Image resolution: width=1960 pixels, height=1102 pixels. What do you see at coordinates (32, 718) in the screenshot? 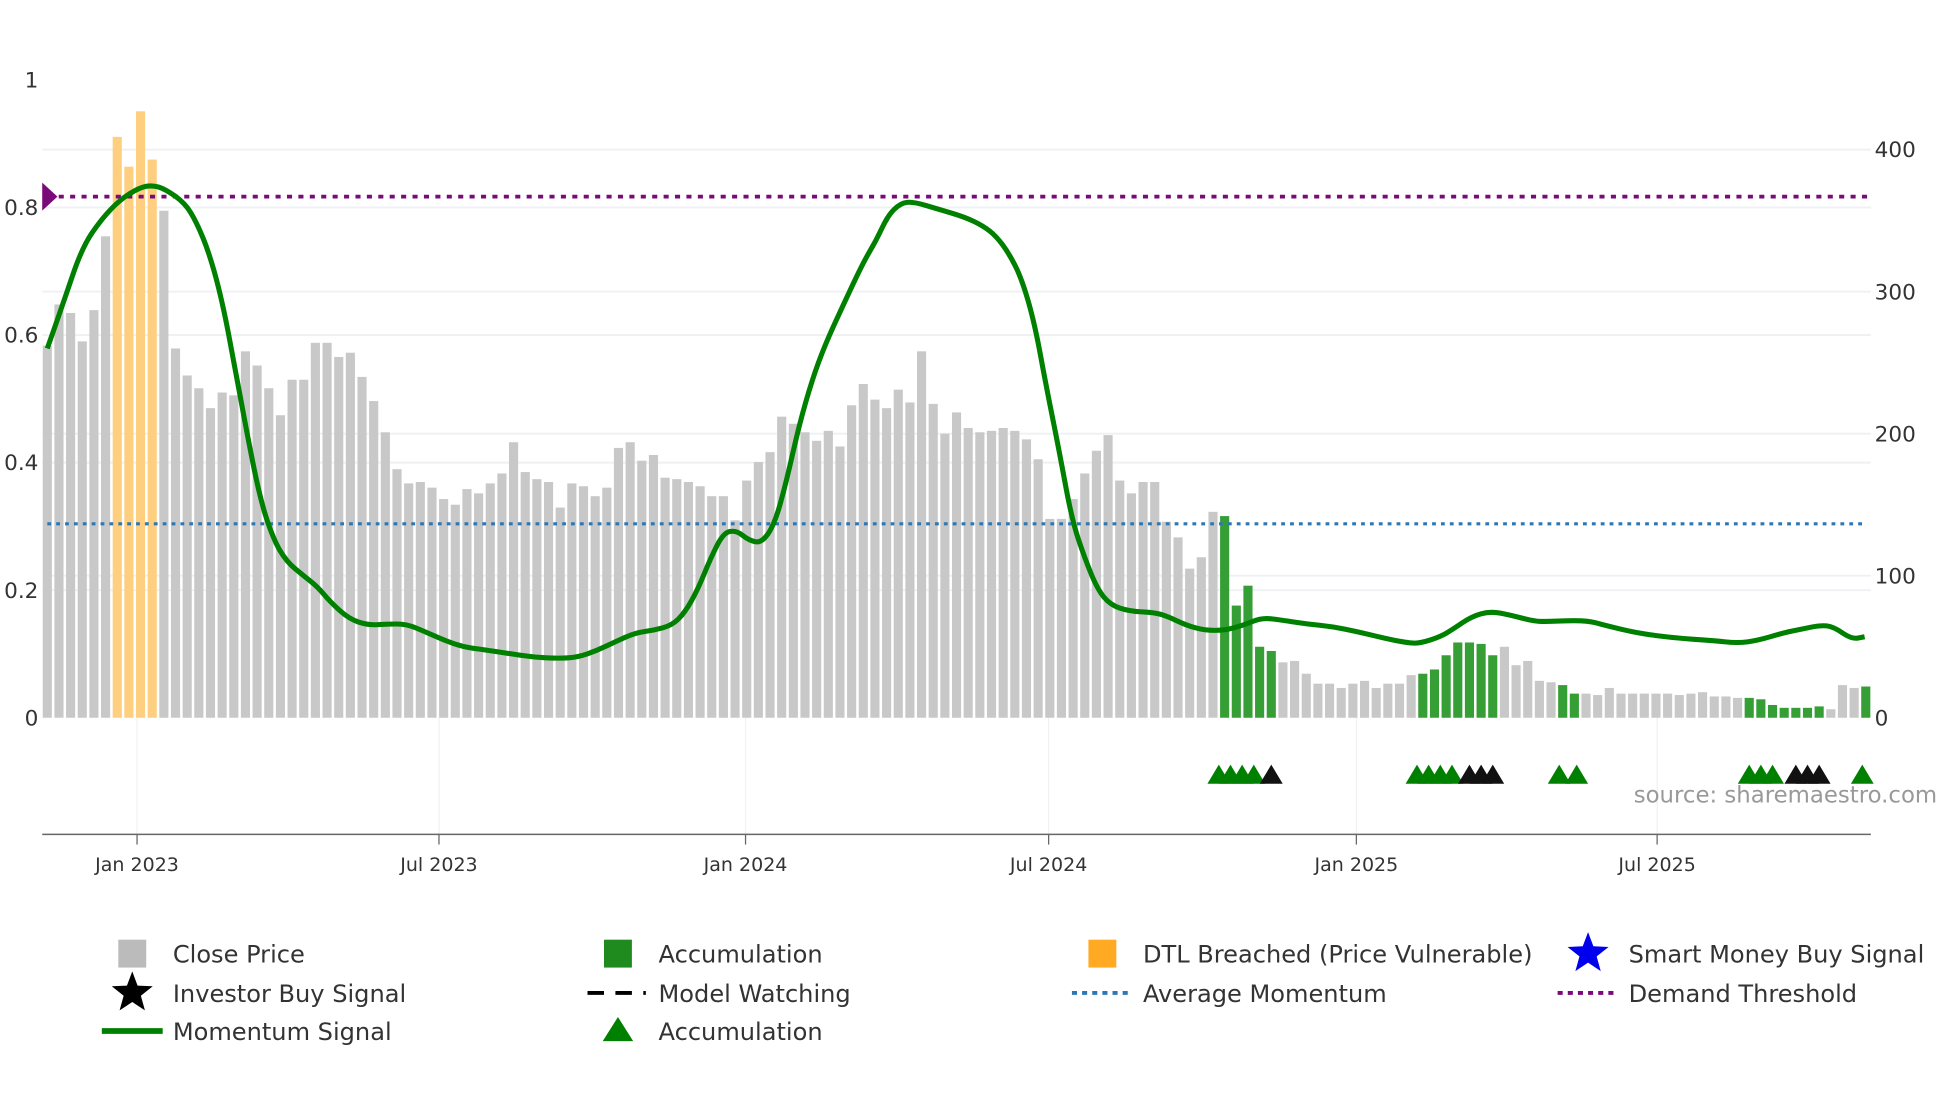
I see `left-tick-label: 0` at bounding box center [32, 718].